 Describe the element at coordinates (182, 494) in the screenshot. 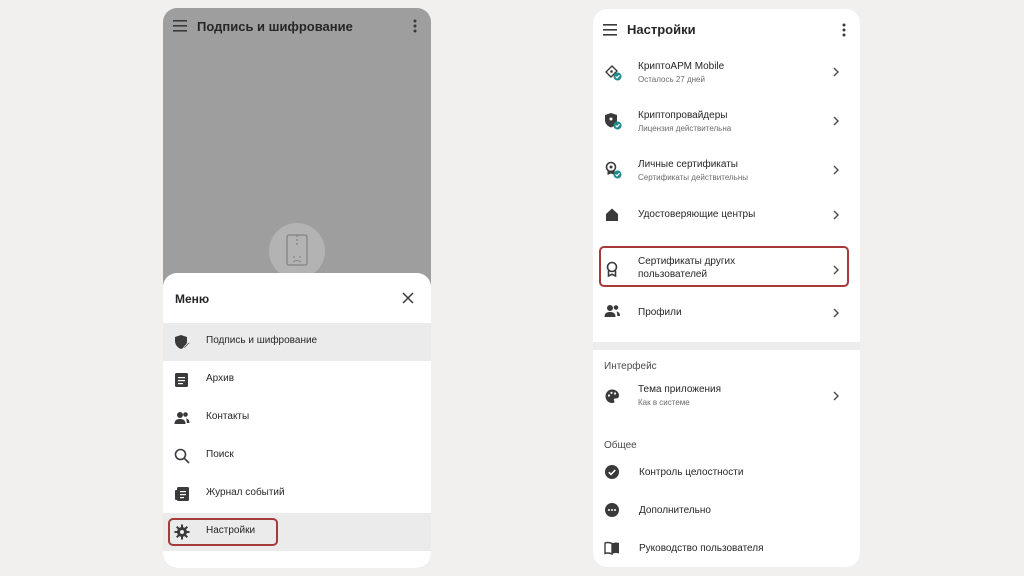

I see `event-log-icon` at that location.